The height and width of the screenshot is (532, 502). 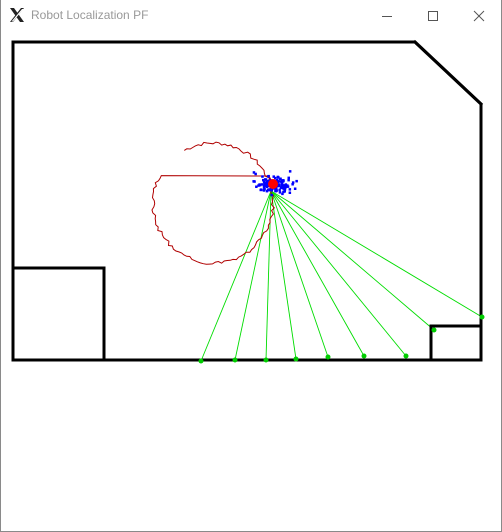 I want to click on window-title: Robot Localization PF, so click(x=90, y=15).